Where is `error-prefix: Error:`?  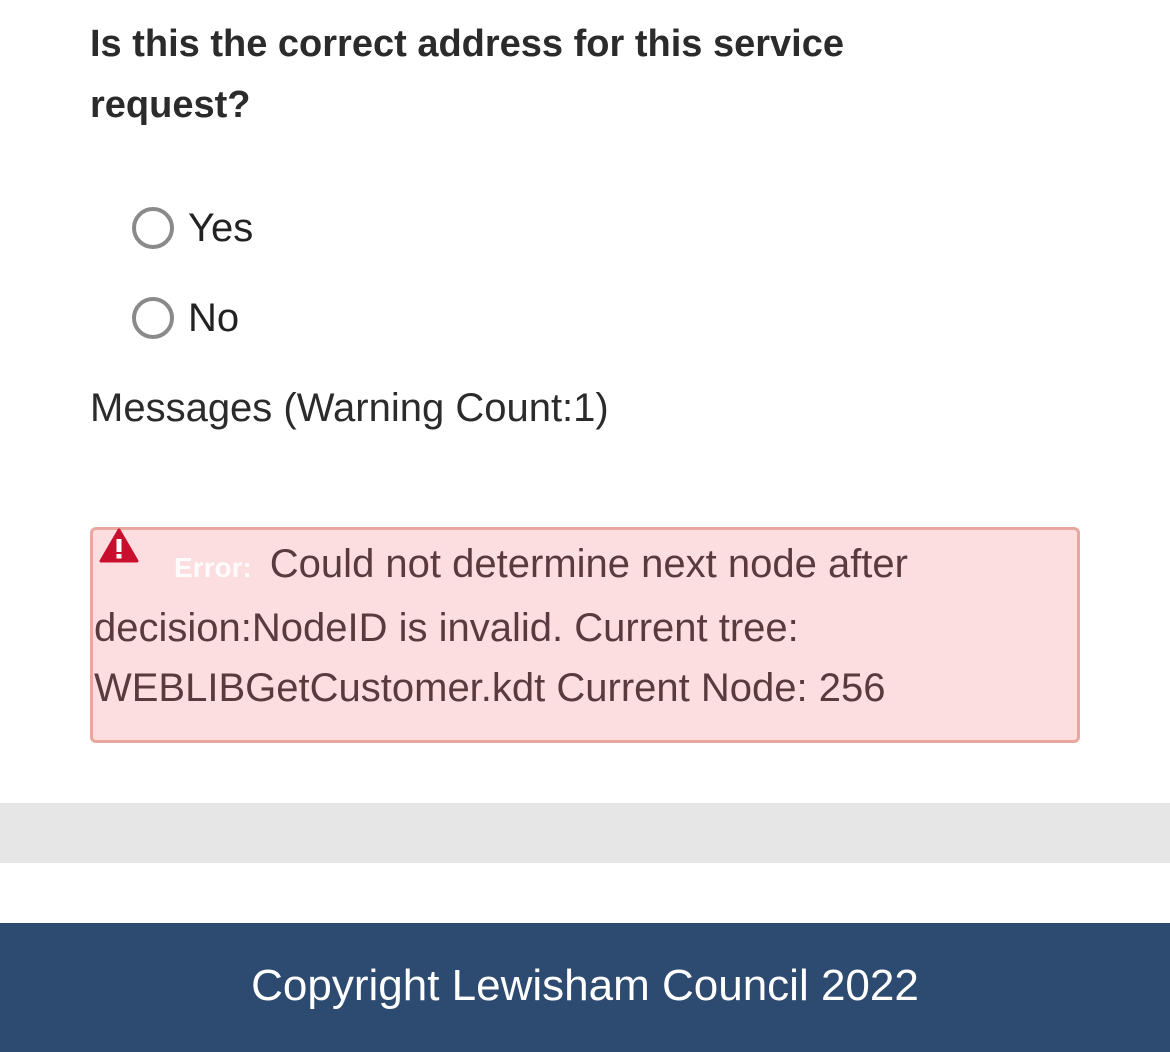
error-prefix: Error: is located at coordinates (213, 567).